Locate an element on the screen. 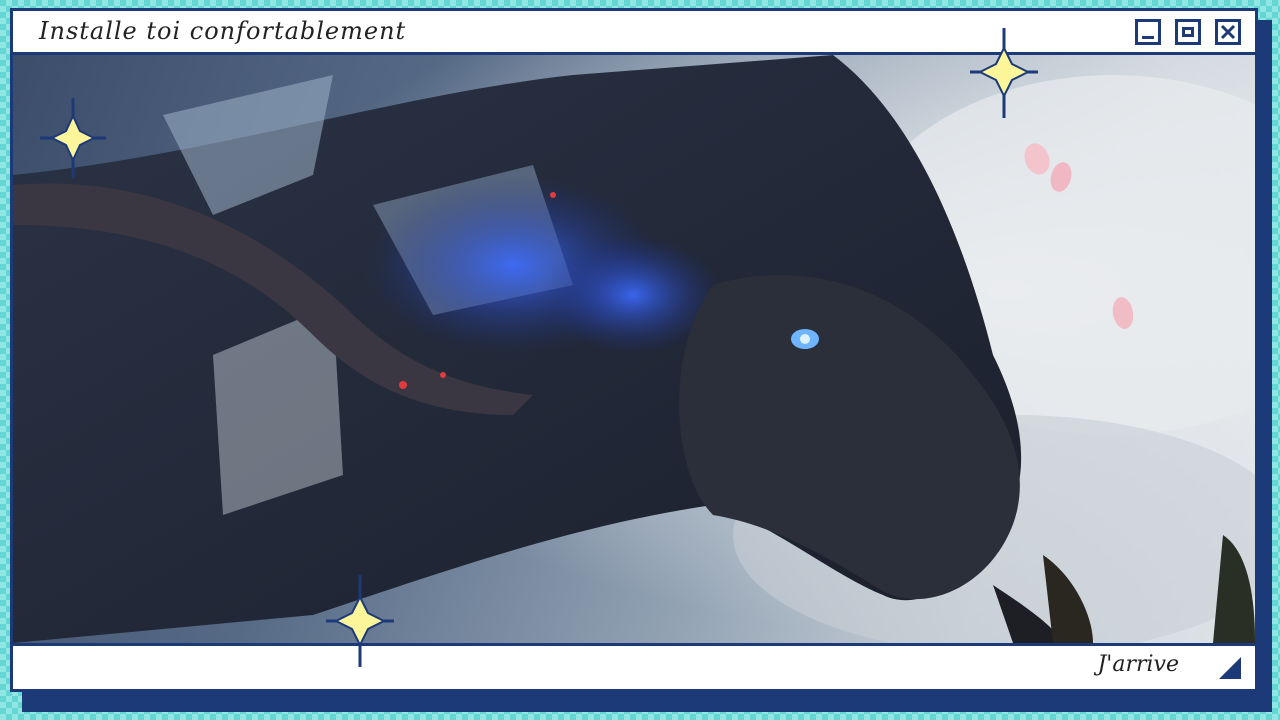  close-button is located at coordinates (1228, 32).